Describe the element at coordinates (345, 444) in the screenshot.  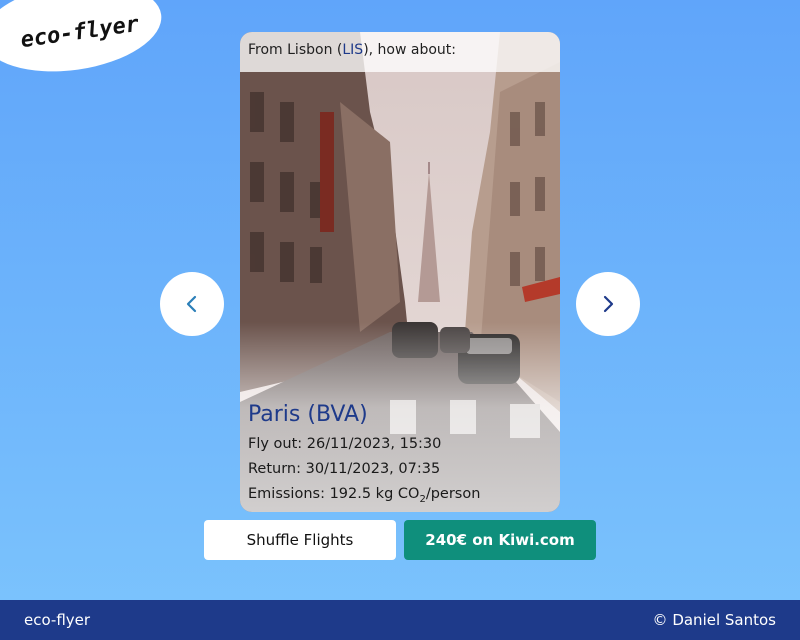
I see `fly-out-time: Fly out: 26/11/2023, 15:30` at that location.